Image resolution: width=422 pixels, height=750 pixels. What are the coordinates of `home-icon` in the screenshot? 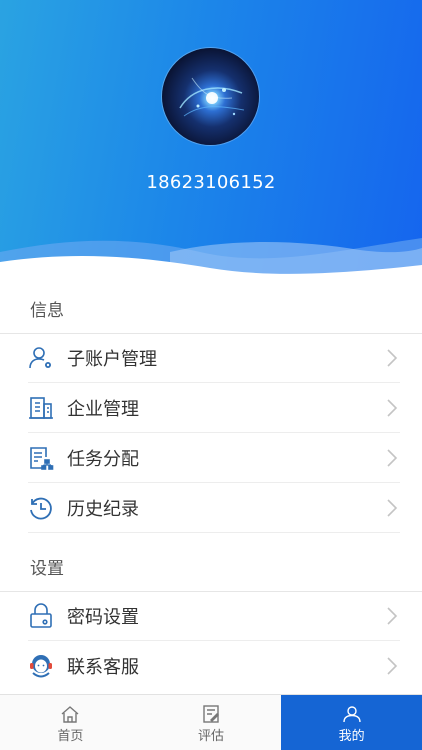 It's located at (70, 716).